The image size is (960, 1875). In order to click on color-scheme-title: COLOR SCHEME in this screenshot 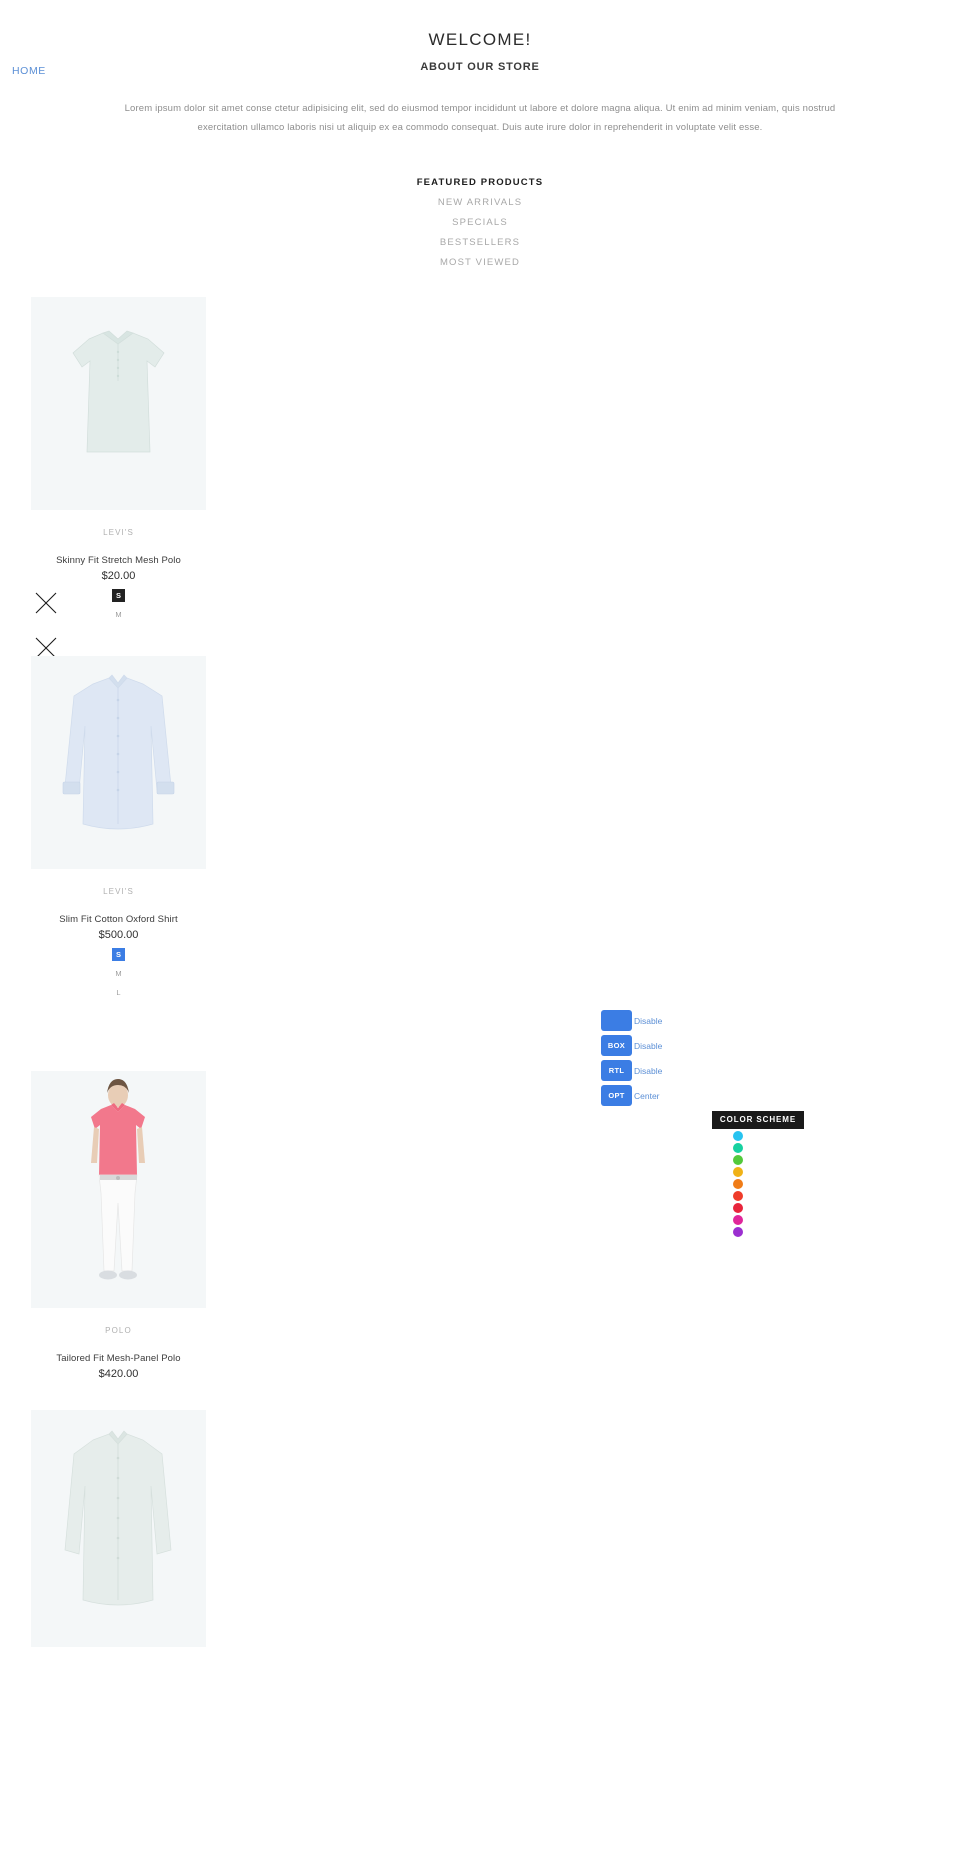, I will do `click(758, 1120)`.